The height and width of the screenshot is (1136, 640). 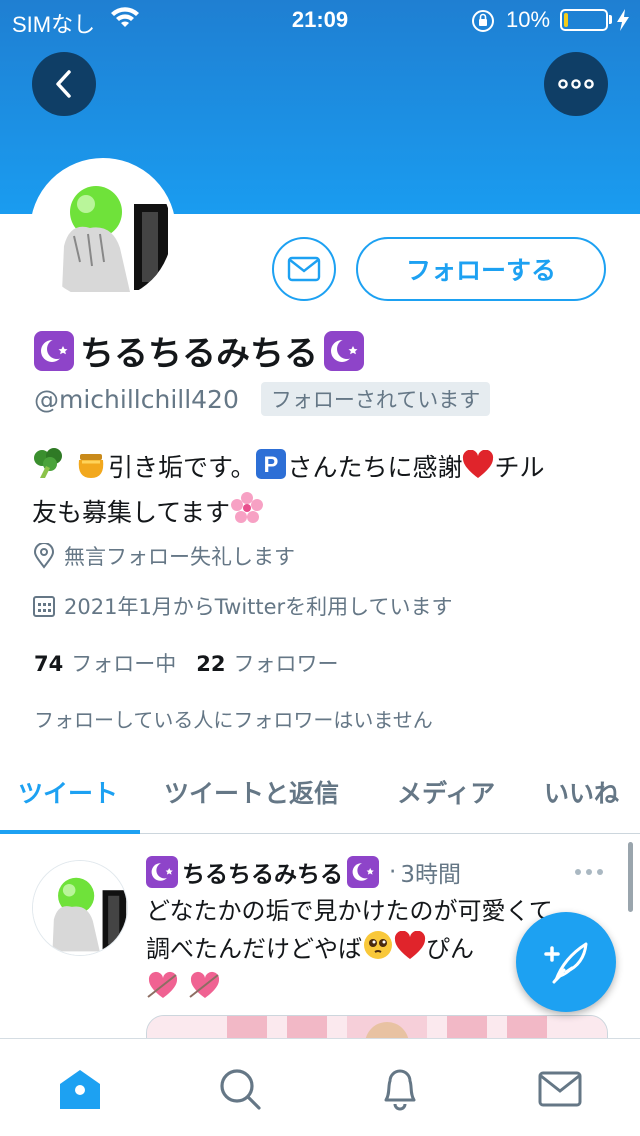 What do you see at coordinates (186, 663) in the screenshot?
I see `follow-counts: 74 フォロー中 22 フォロワー` at bounding box center [186, 663].